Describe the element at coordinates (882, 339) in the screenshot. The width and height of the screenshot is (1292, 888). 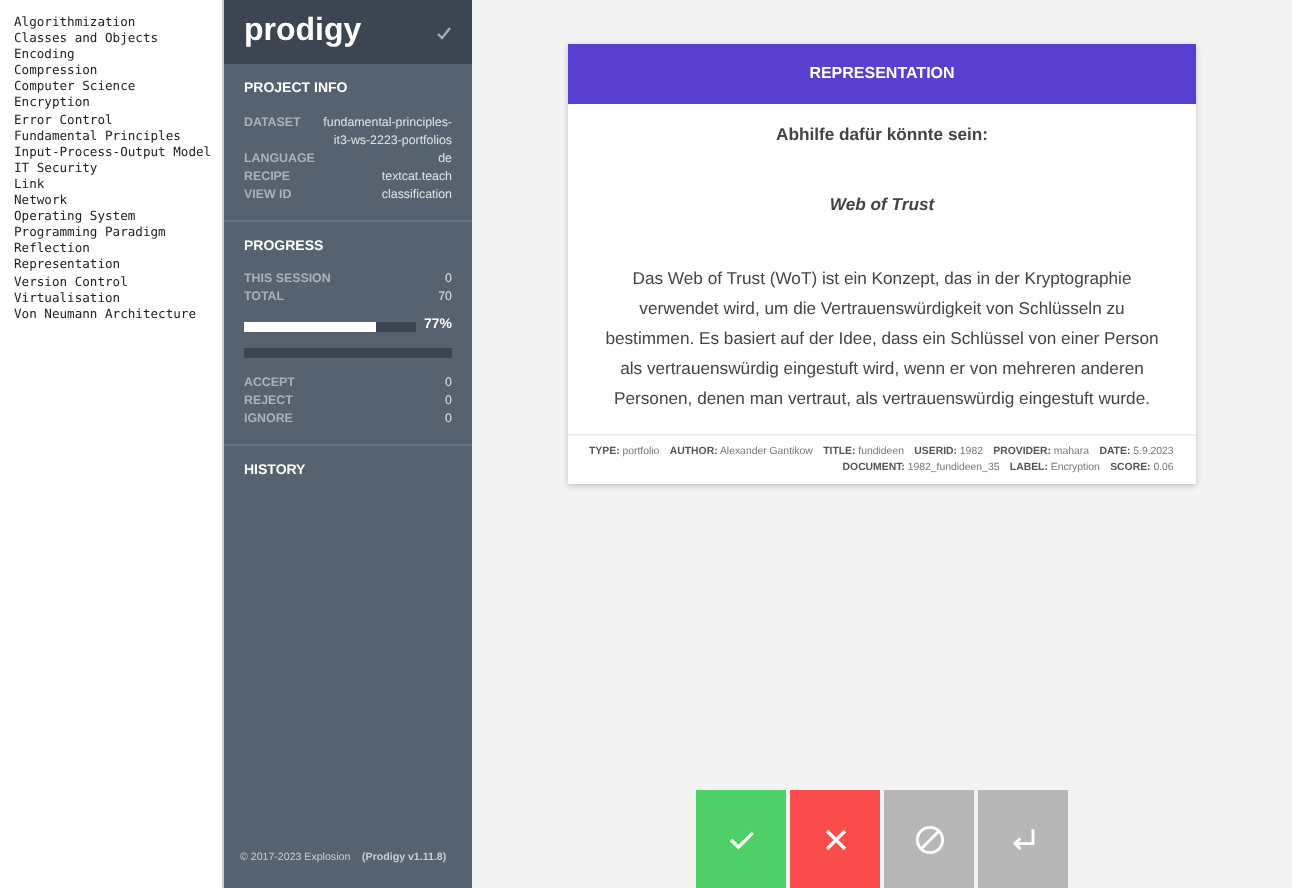
I see `card-text: Das Web of Trust (WoT) ist ein Konzept, das in der Kryptographie verwendet wird, um die Vertrauenswürdigkeit von Schlüsseln zu bestimmen. Es basiert auf der Idee, dass ein Schlüssel von einer Person als vertrauenswürdig eingestuft wird, wenn er von mehreren anderen Personen, denen man vertraut, als vertrauenswürdig eingestuft wurde.` at that location.